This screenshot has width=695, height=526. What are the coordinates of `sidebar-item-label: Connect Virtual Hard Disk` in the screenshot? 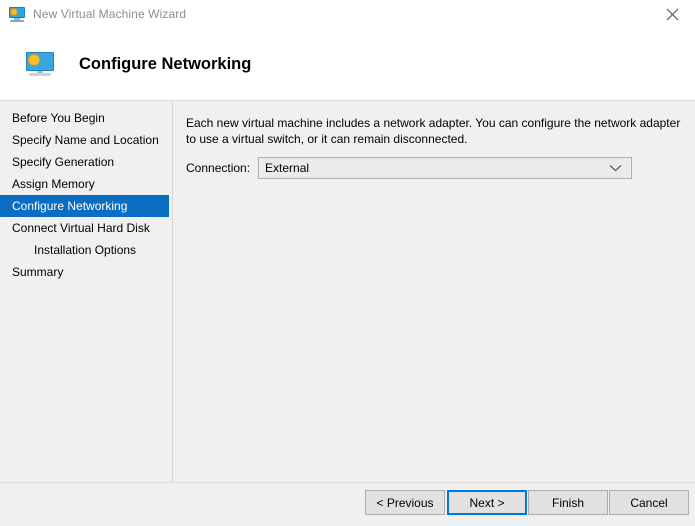 It's located at (81, 228).